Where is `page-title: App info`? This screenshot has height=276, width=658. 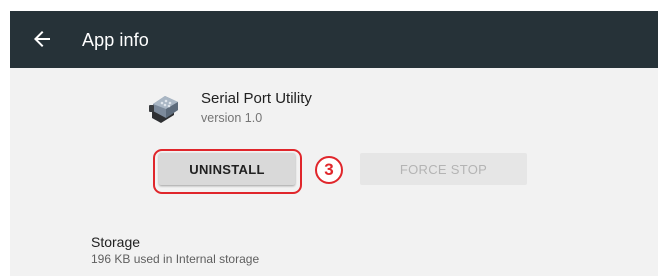
page-title: App info is located at coordinates (115, 40).